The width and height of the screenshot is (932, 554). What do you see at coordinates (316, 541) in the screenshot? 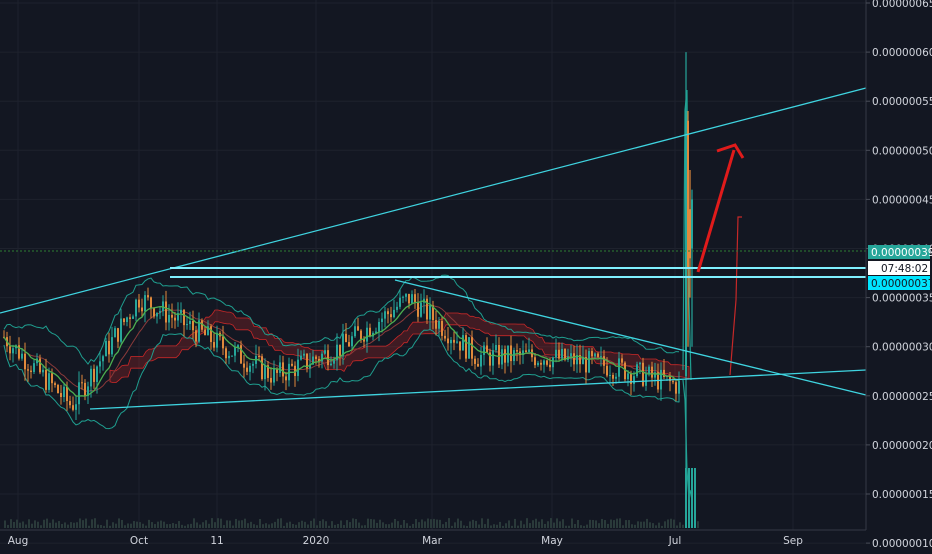
I see `time-tick-label: 2020` at bounding box center [316, 541].